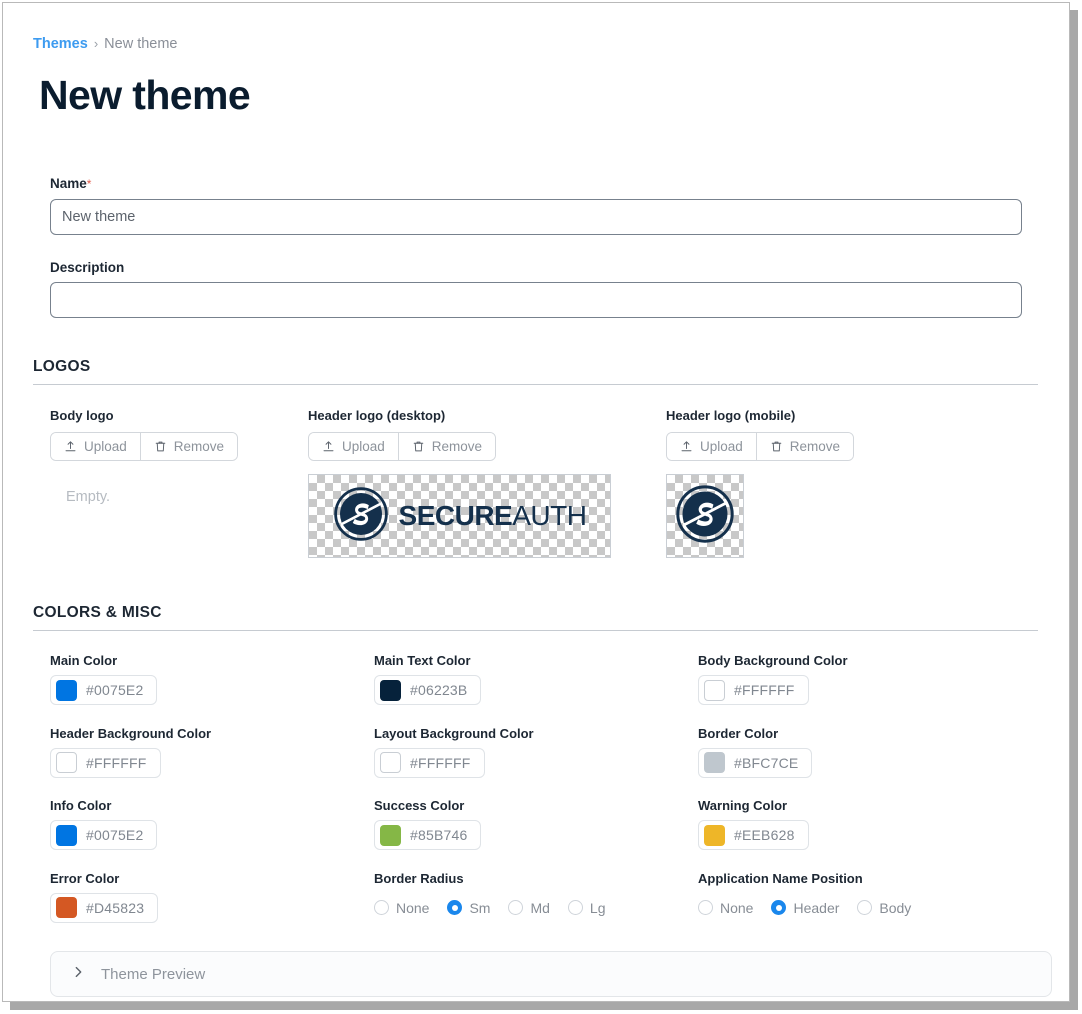 The width and height of the screenshot is (1082, 1014). I want to click on breadcrumb: Themes › New theme, so click(537, 44).